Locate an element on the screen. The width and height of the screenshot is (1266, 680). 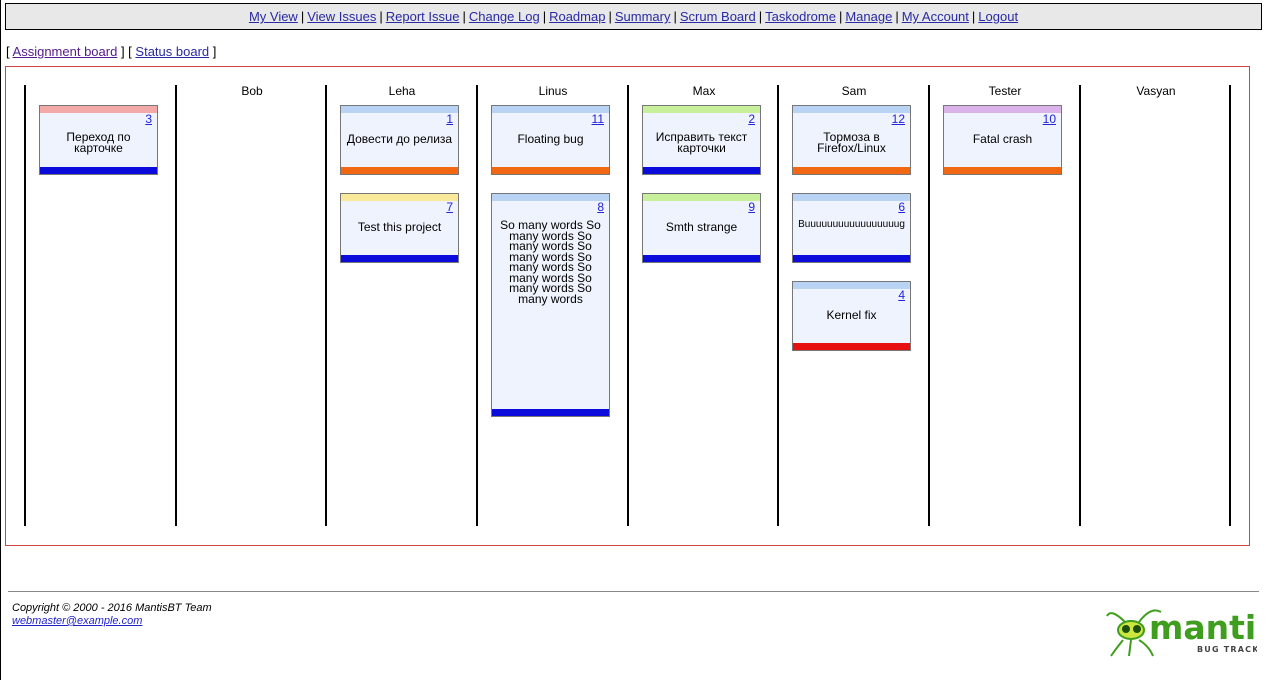
issue-card: 7 Test this project is located at coordinates (399, 228).